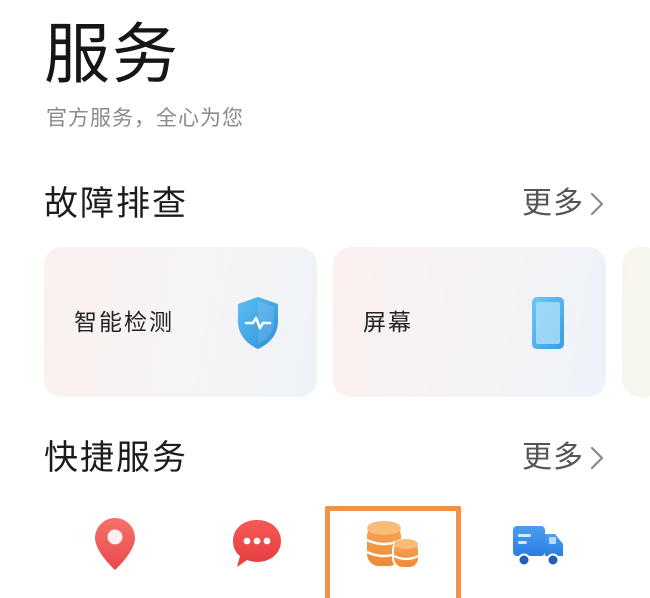 This screenshot has height=598, width=650. Describe the element at coordinates (347, 204) in the screenshot. I see `troubleshoot-header: 故障排查 更多` at that location.